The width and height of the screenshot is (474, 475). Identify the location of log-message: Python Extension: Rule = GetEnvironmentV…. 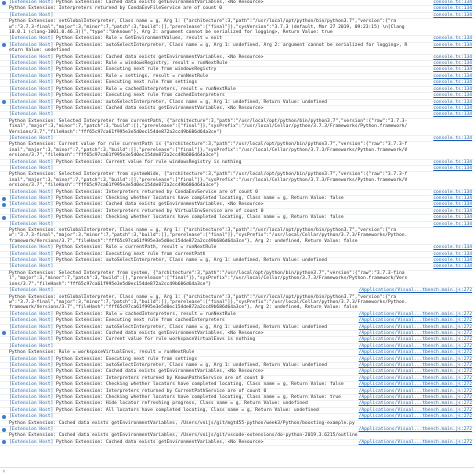
(137, 39).